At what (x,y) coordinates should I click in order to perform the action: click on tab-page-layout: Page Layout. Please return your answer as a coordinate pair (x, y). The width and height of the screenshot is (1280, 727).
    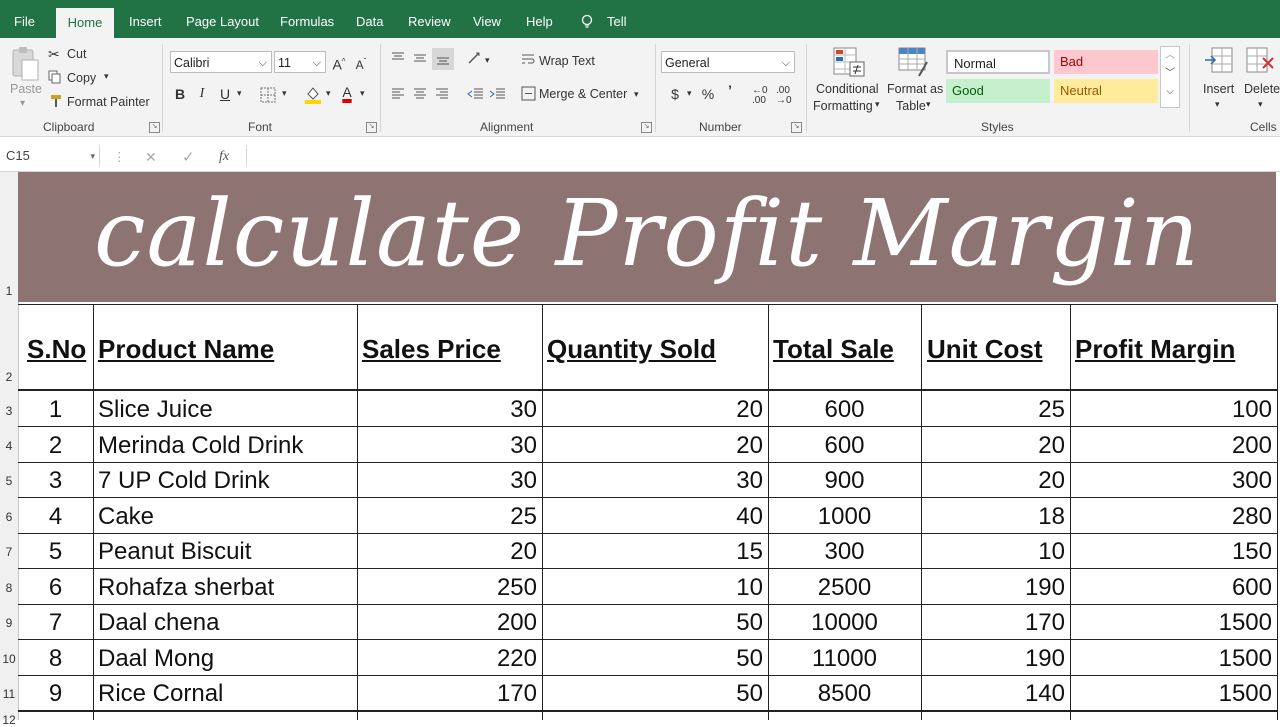
    Looking at the image, I should click on (222, 19).